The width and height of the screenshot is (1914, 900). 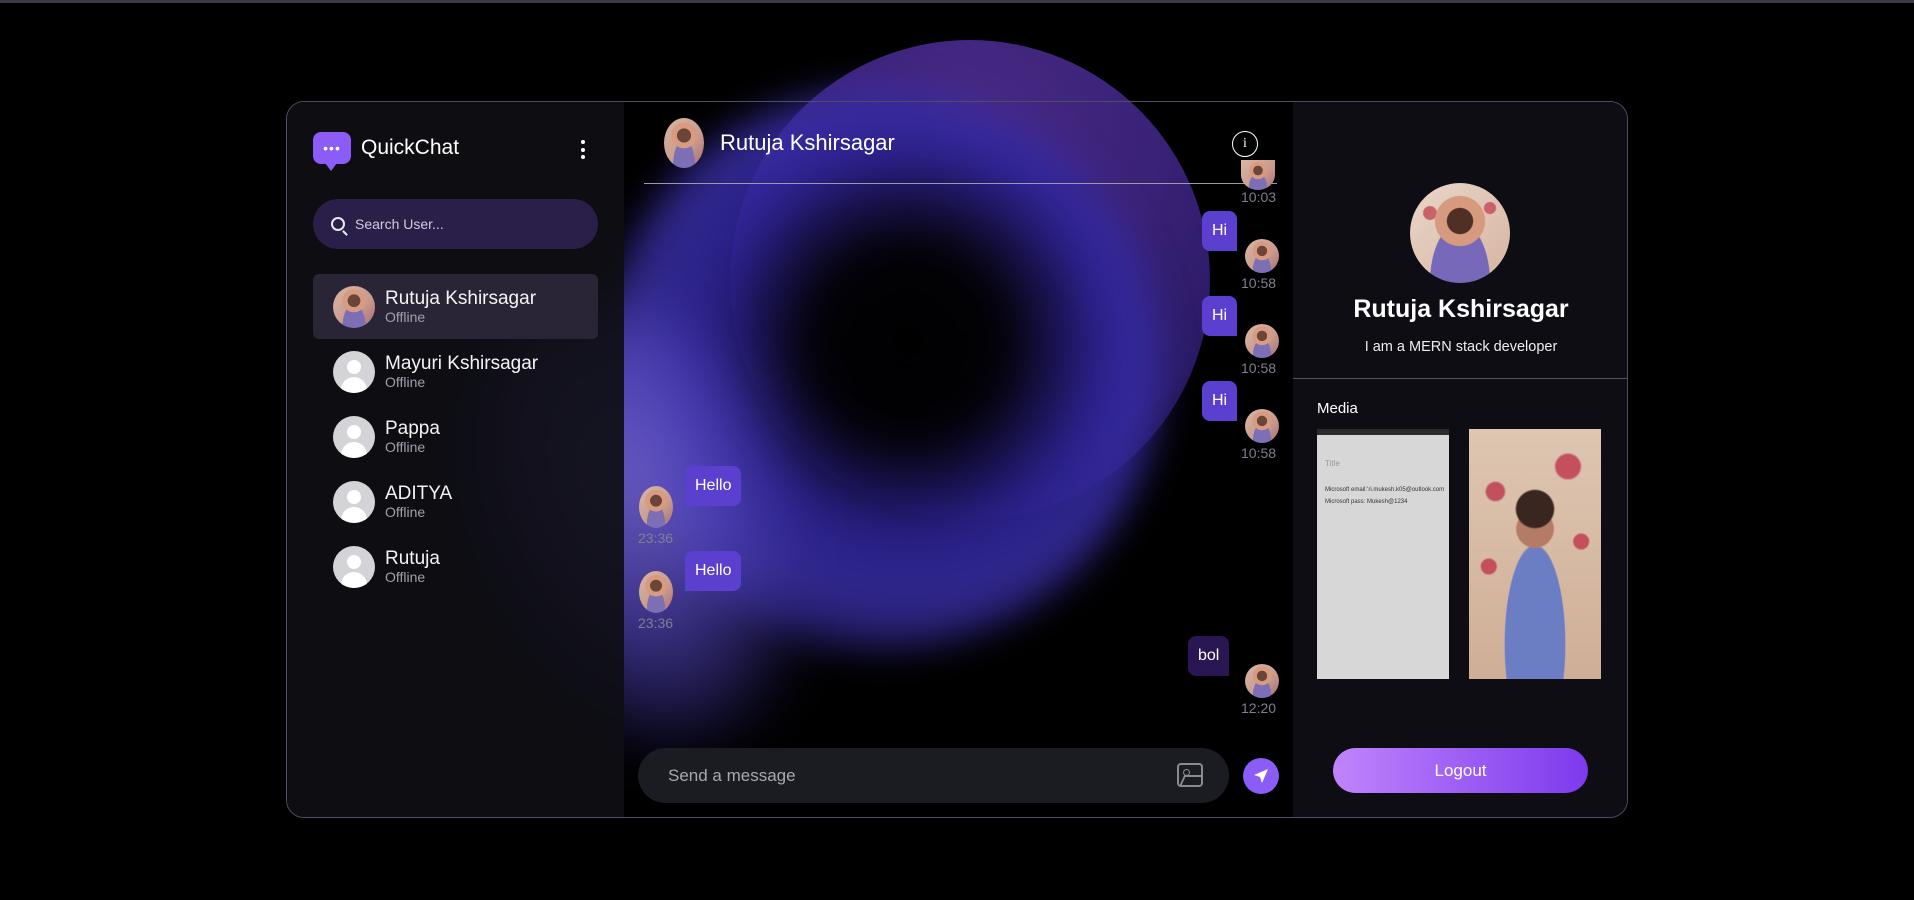 What do you see at coordinates (465, 224) in the screenshot?
I see `search-input` at bounding box center [465, 224].